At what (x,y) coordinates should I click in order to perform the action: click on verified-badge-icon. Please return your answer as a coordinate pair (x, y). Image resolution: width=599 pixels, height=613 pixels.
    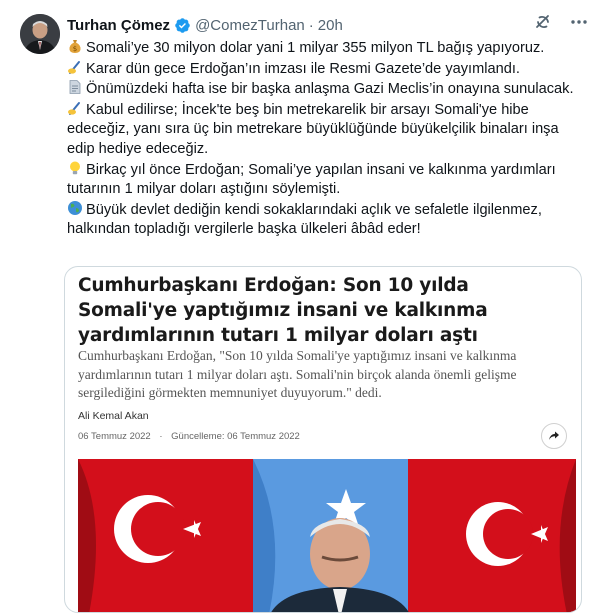
    Looking at the image, I should click on (182, 25).